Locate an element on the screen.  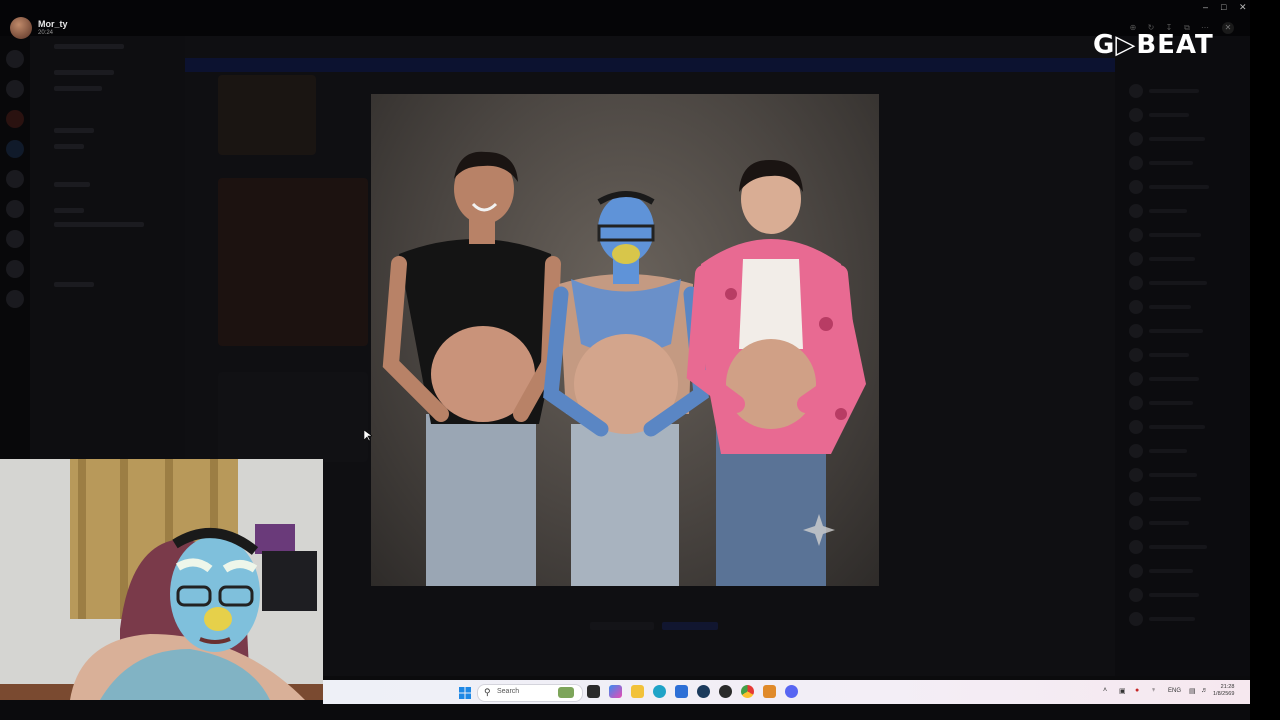
copilot-icon is located at coordinates (615, 691).